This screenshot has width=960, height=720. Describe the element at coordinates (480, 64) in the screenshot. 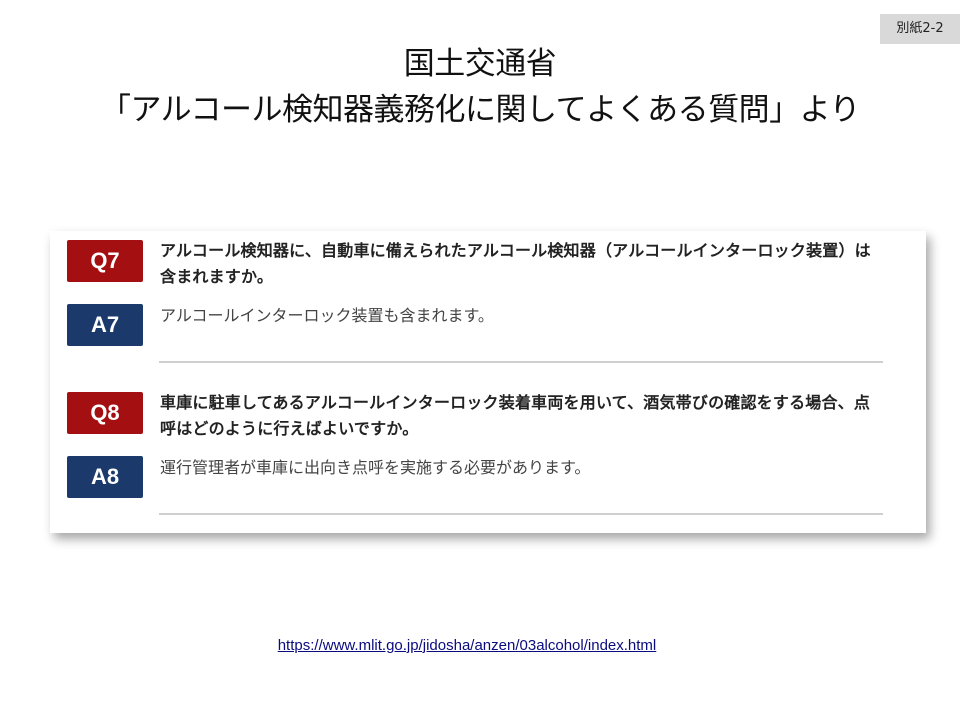

I see `page-title: 国土交通省` at that location.